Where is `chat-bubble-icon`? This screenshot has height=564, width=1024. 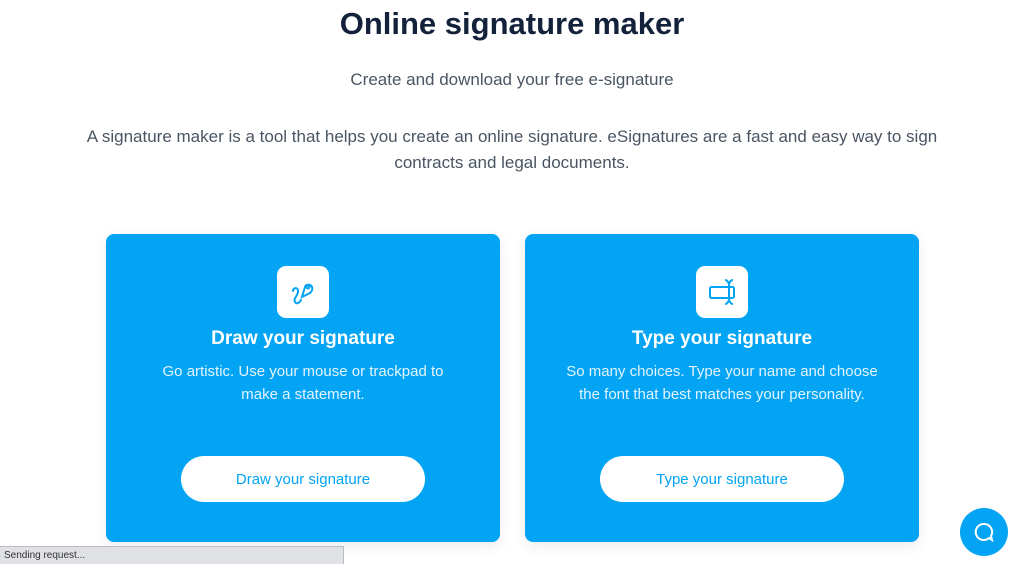
chat-bubble-icon is located at coordinates (984, 532).